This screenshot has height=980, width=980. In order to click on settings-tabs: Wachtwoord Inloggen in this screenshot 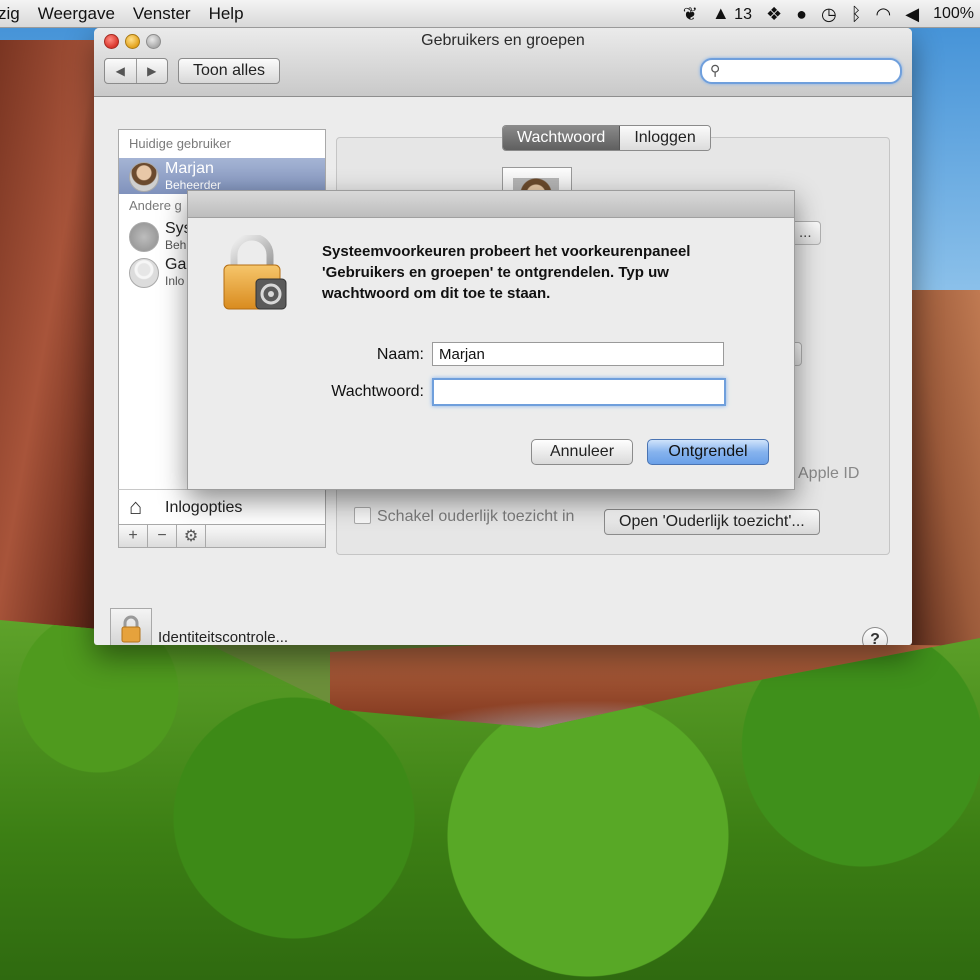, I will do `click(606, 138)`.